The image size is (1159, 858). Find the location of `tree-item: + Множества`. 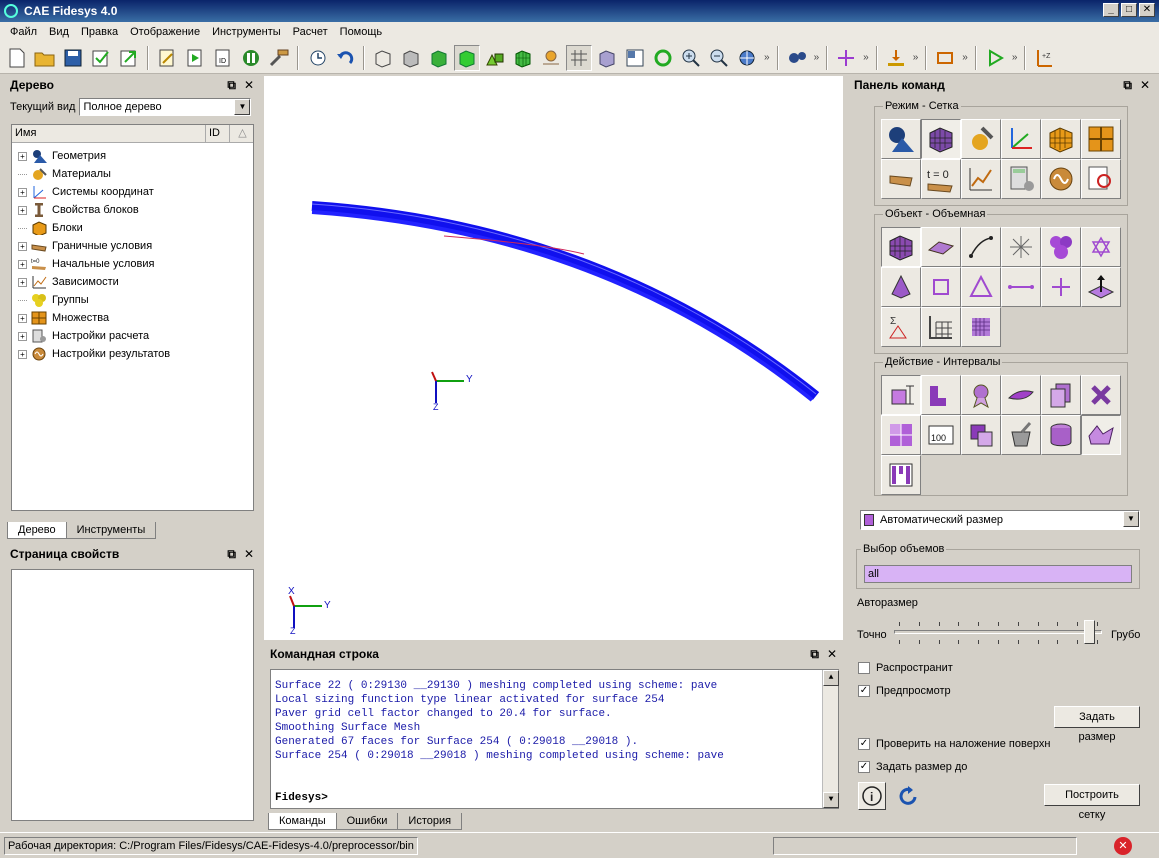

tree-item: + Множества is located at coordinates (132, 318).